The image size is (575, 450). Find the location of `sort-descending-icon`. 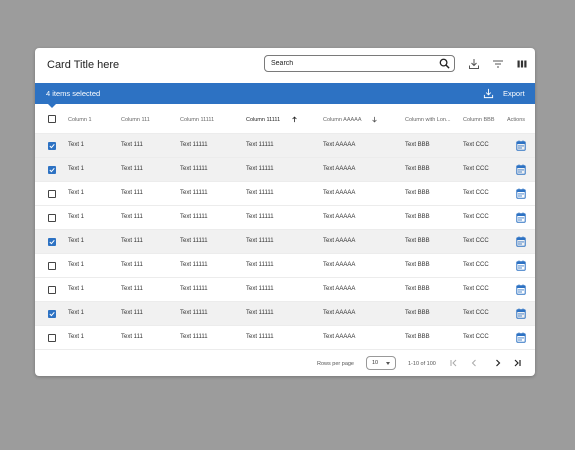

sort-descending-icon is located at coordinates (374, 119).